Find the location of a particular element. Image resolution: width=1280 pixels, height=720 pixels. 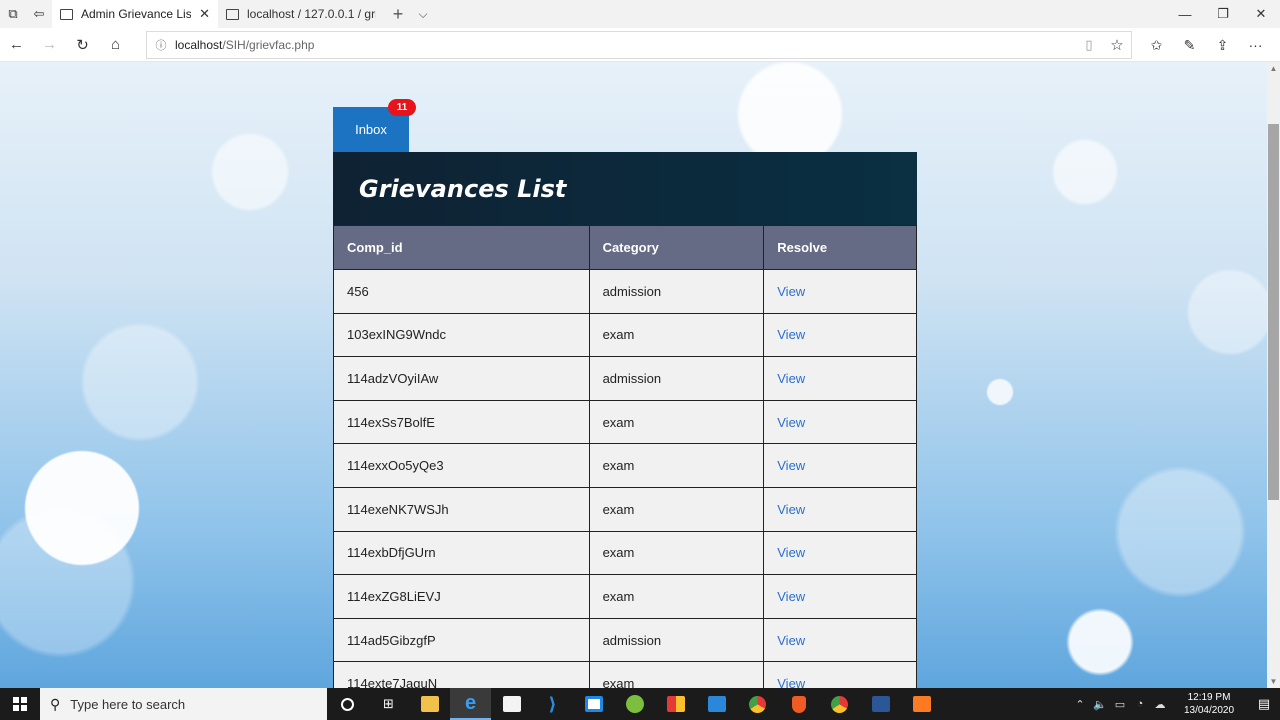

clock-time: 12:19 PM is located at coordinates (1209, 697).